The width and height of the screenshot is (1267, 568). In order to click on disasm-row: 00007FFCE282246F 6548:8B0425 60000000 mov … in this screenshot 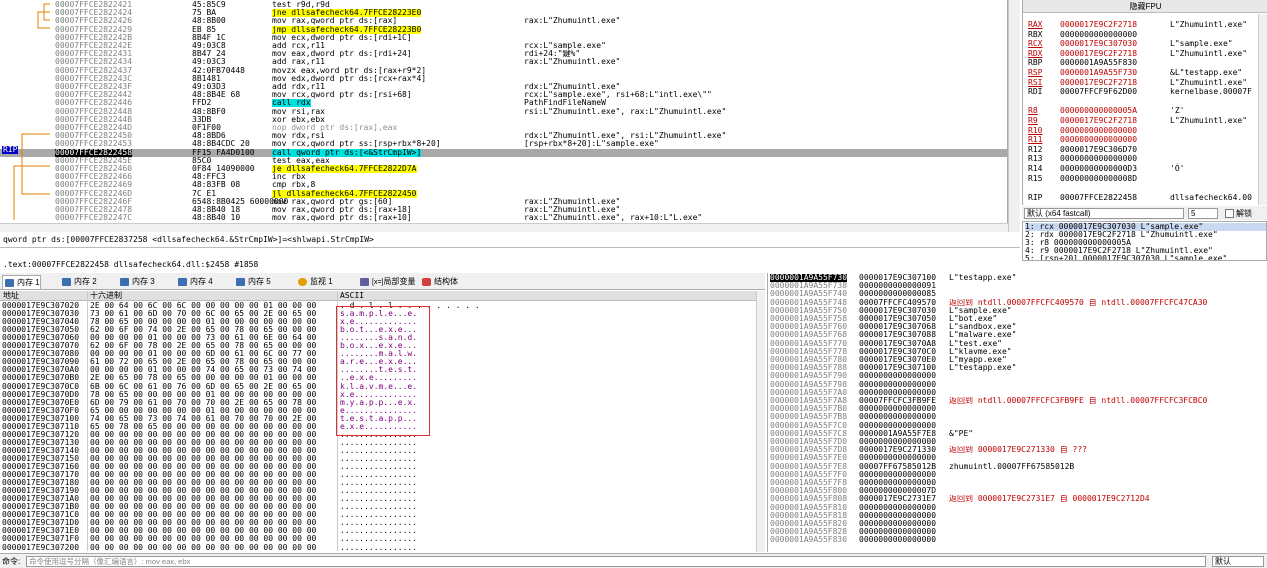, I will do `click(503, 202)`.